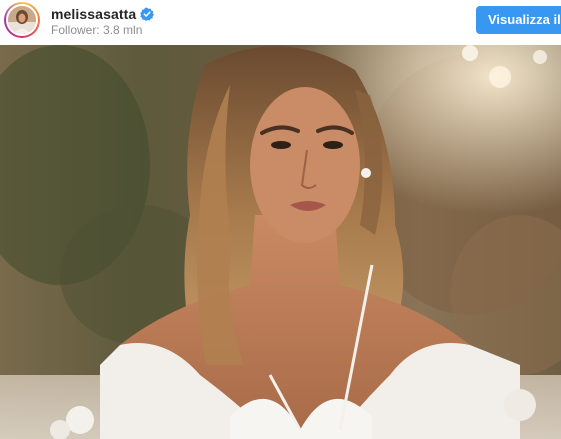  What do you see at coordinates (97, 30) in the screenshot?
I see `follower-count: Follower: 3.8 mln` at bounding box center [97, 30].